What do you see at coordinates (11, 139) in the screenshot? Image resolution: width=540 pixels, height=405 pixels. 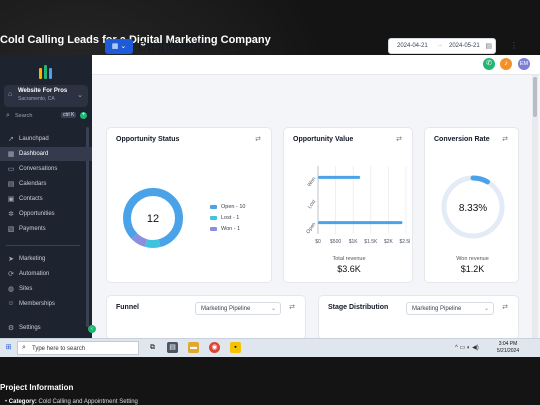 I see `rocket-icon: ➚` at bounding box center [11, 139].